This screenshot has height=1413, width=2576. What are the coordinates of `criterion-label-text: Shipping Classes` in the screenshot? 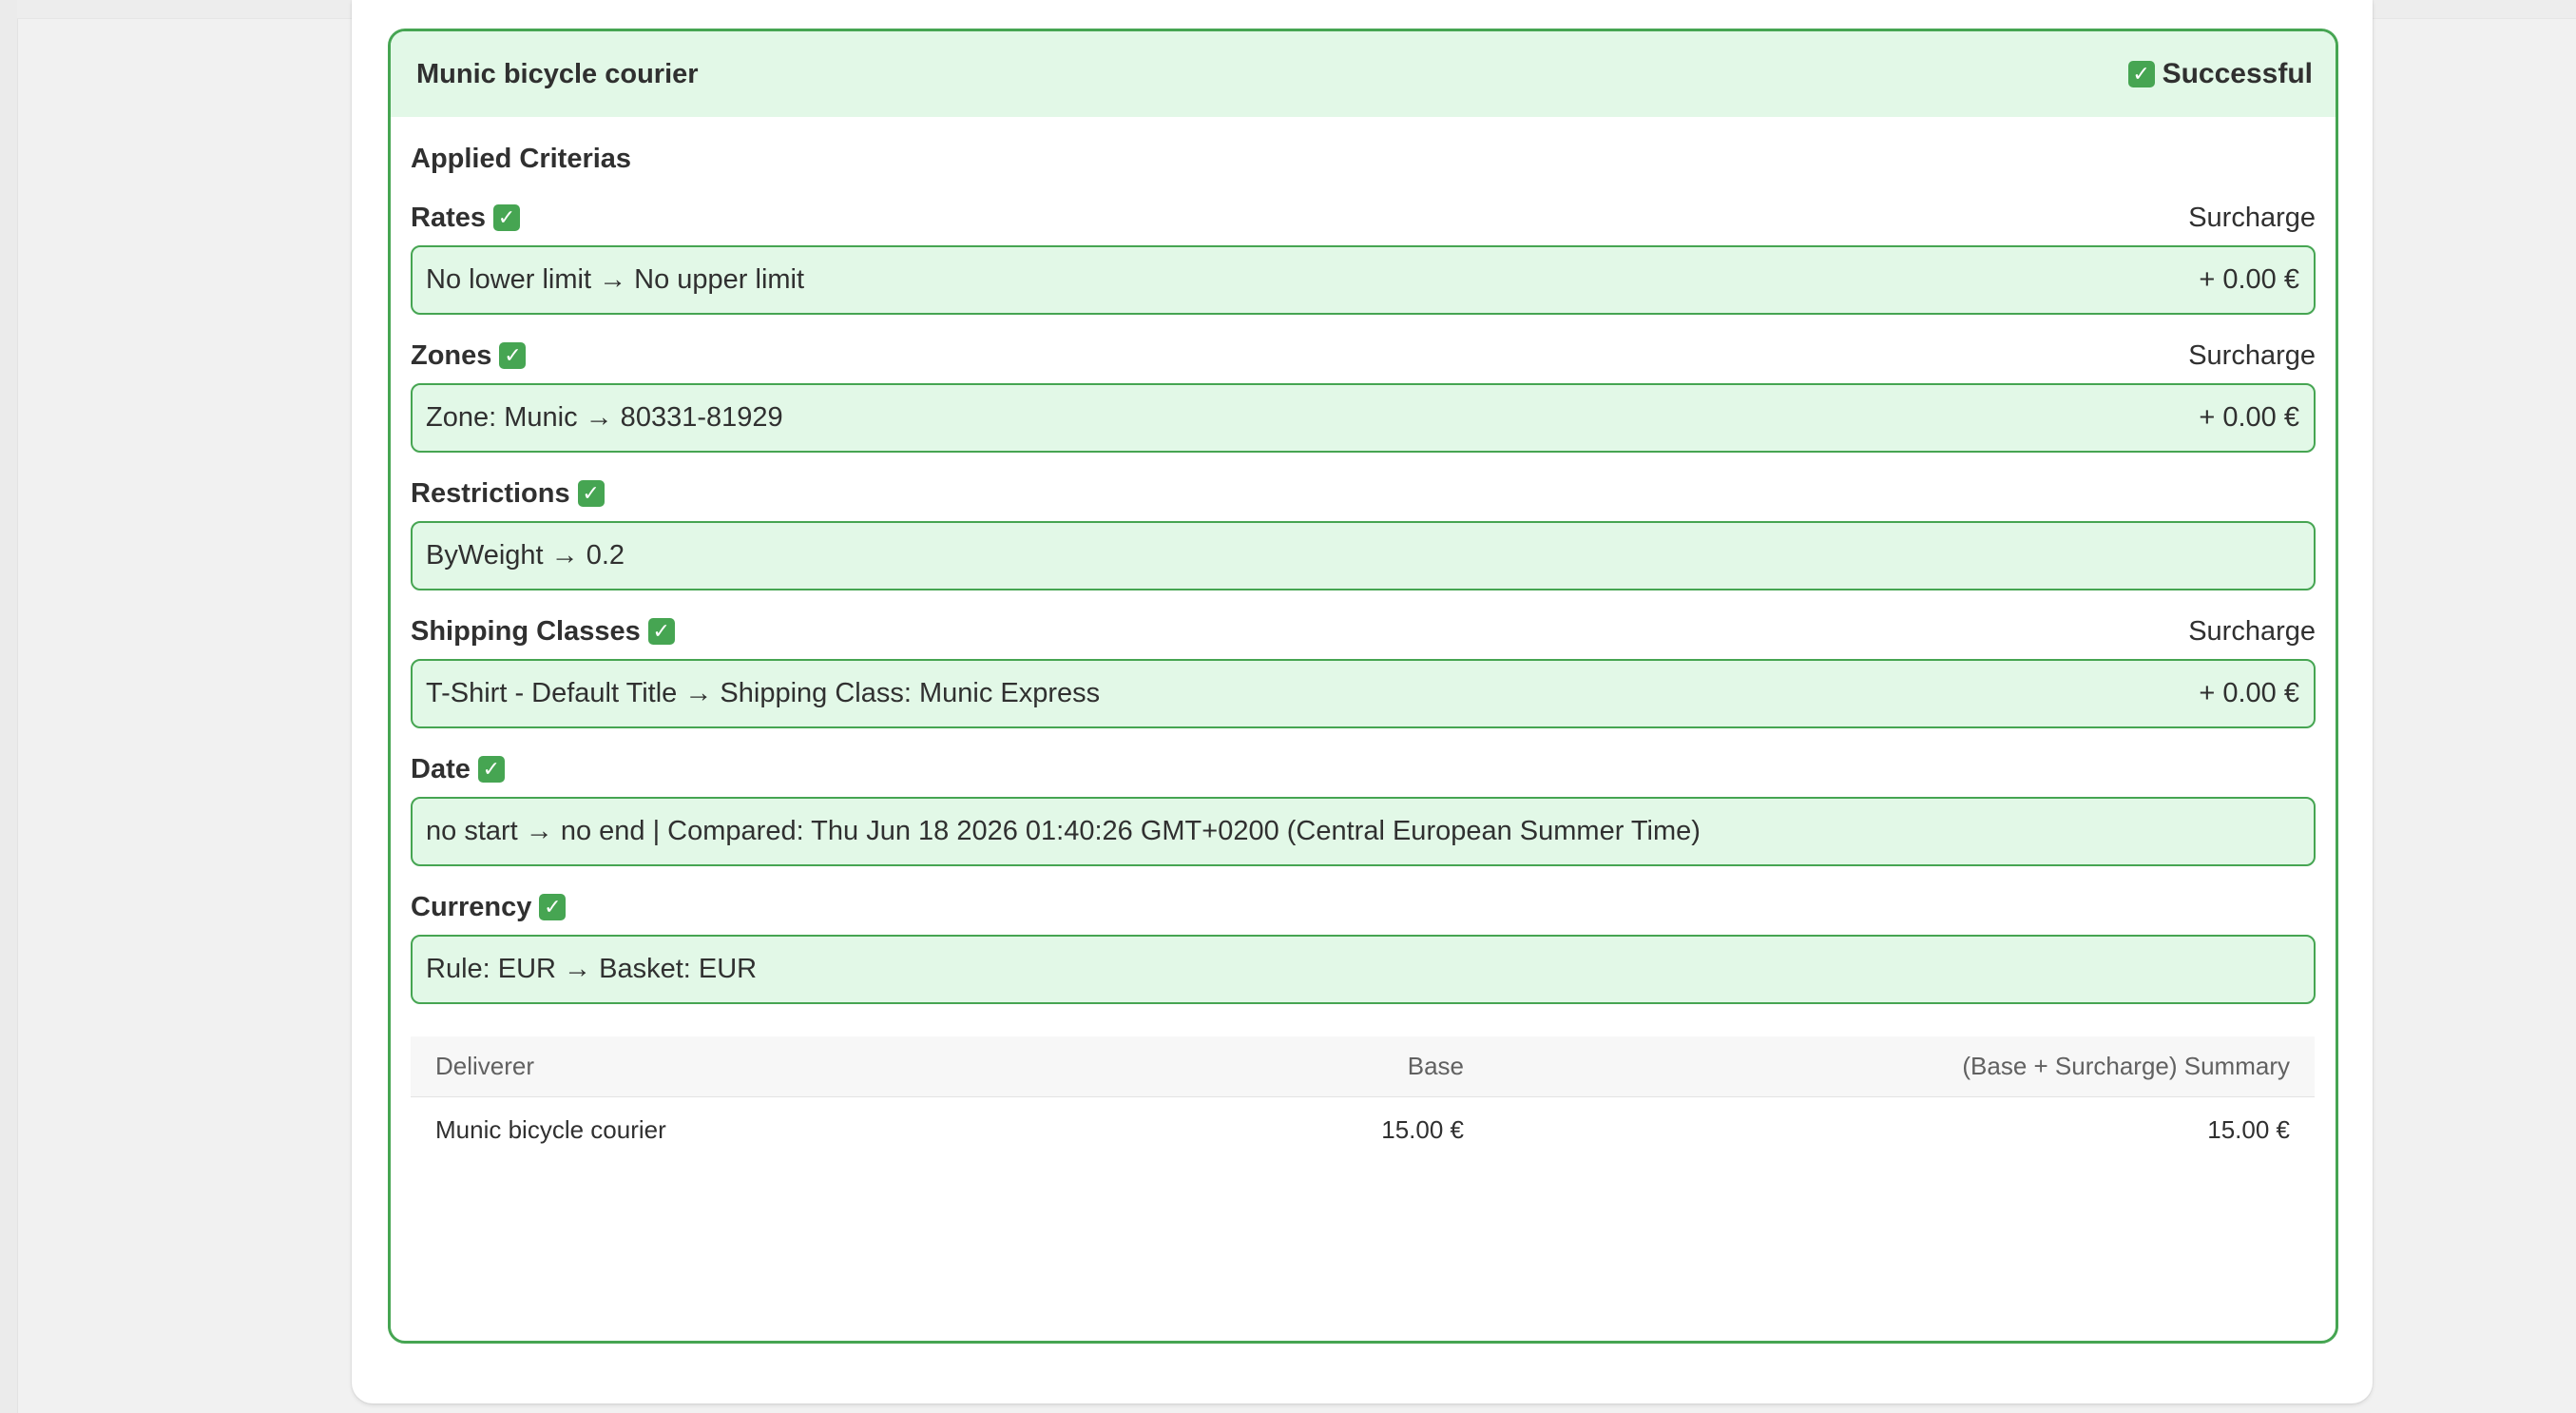 It's located at (526, 631).